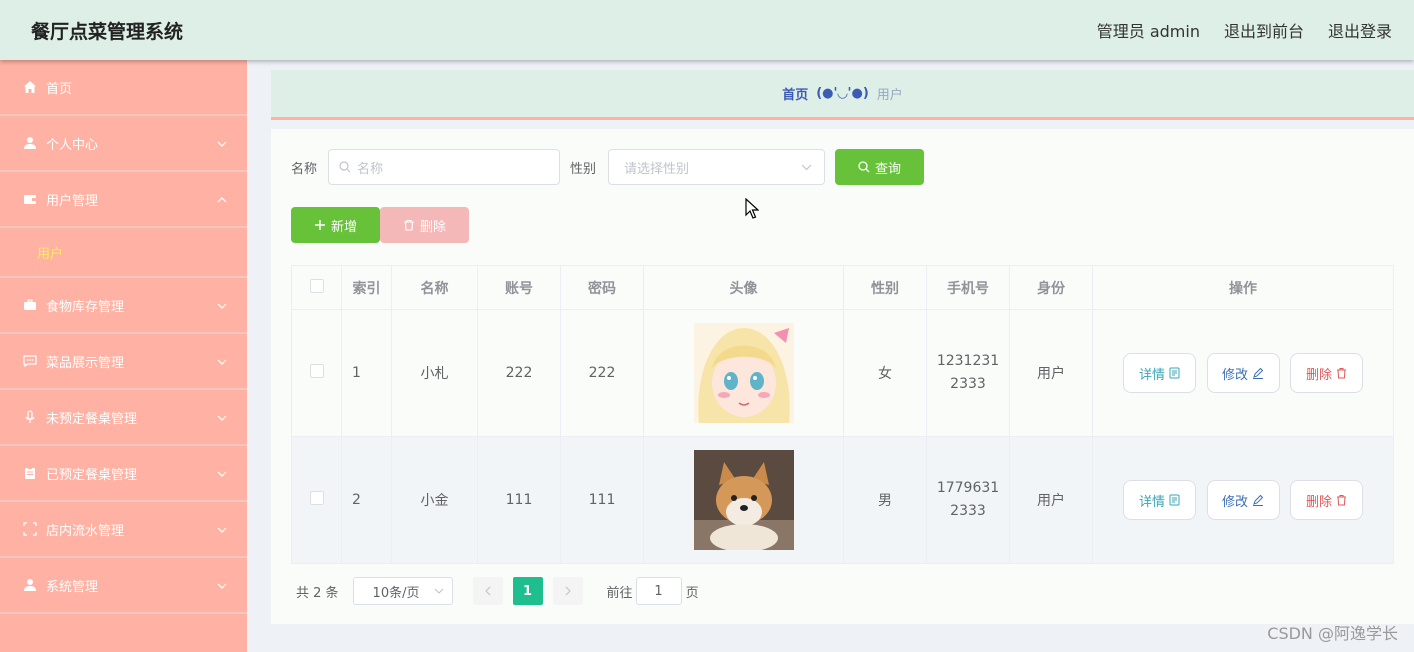 Image resolution: width=1414 pixels, height=652 pixels. What do you see at coordinates (92, 475) in the screenshot?
I see `sidebar-item-label: 已预定餐桌管理` at bounding box center [92, 475].